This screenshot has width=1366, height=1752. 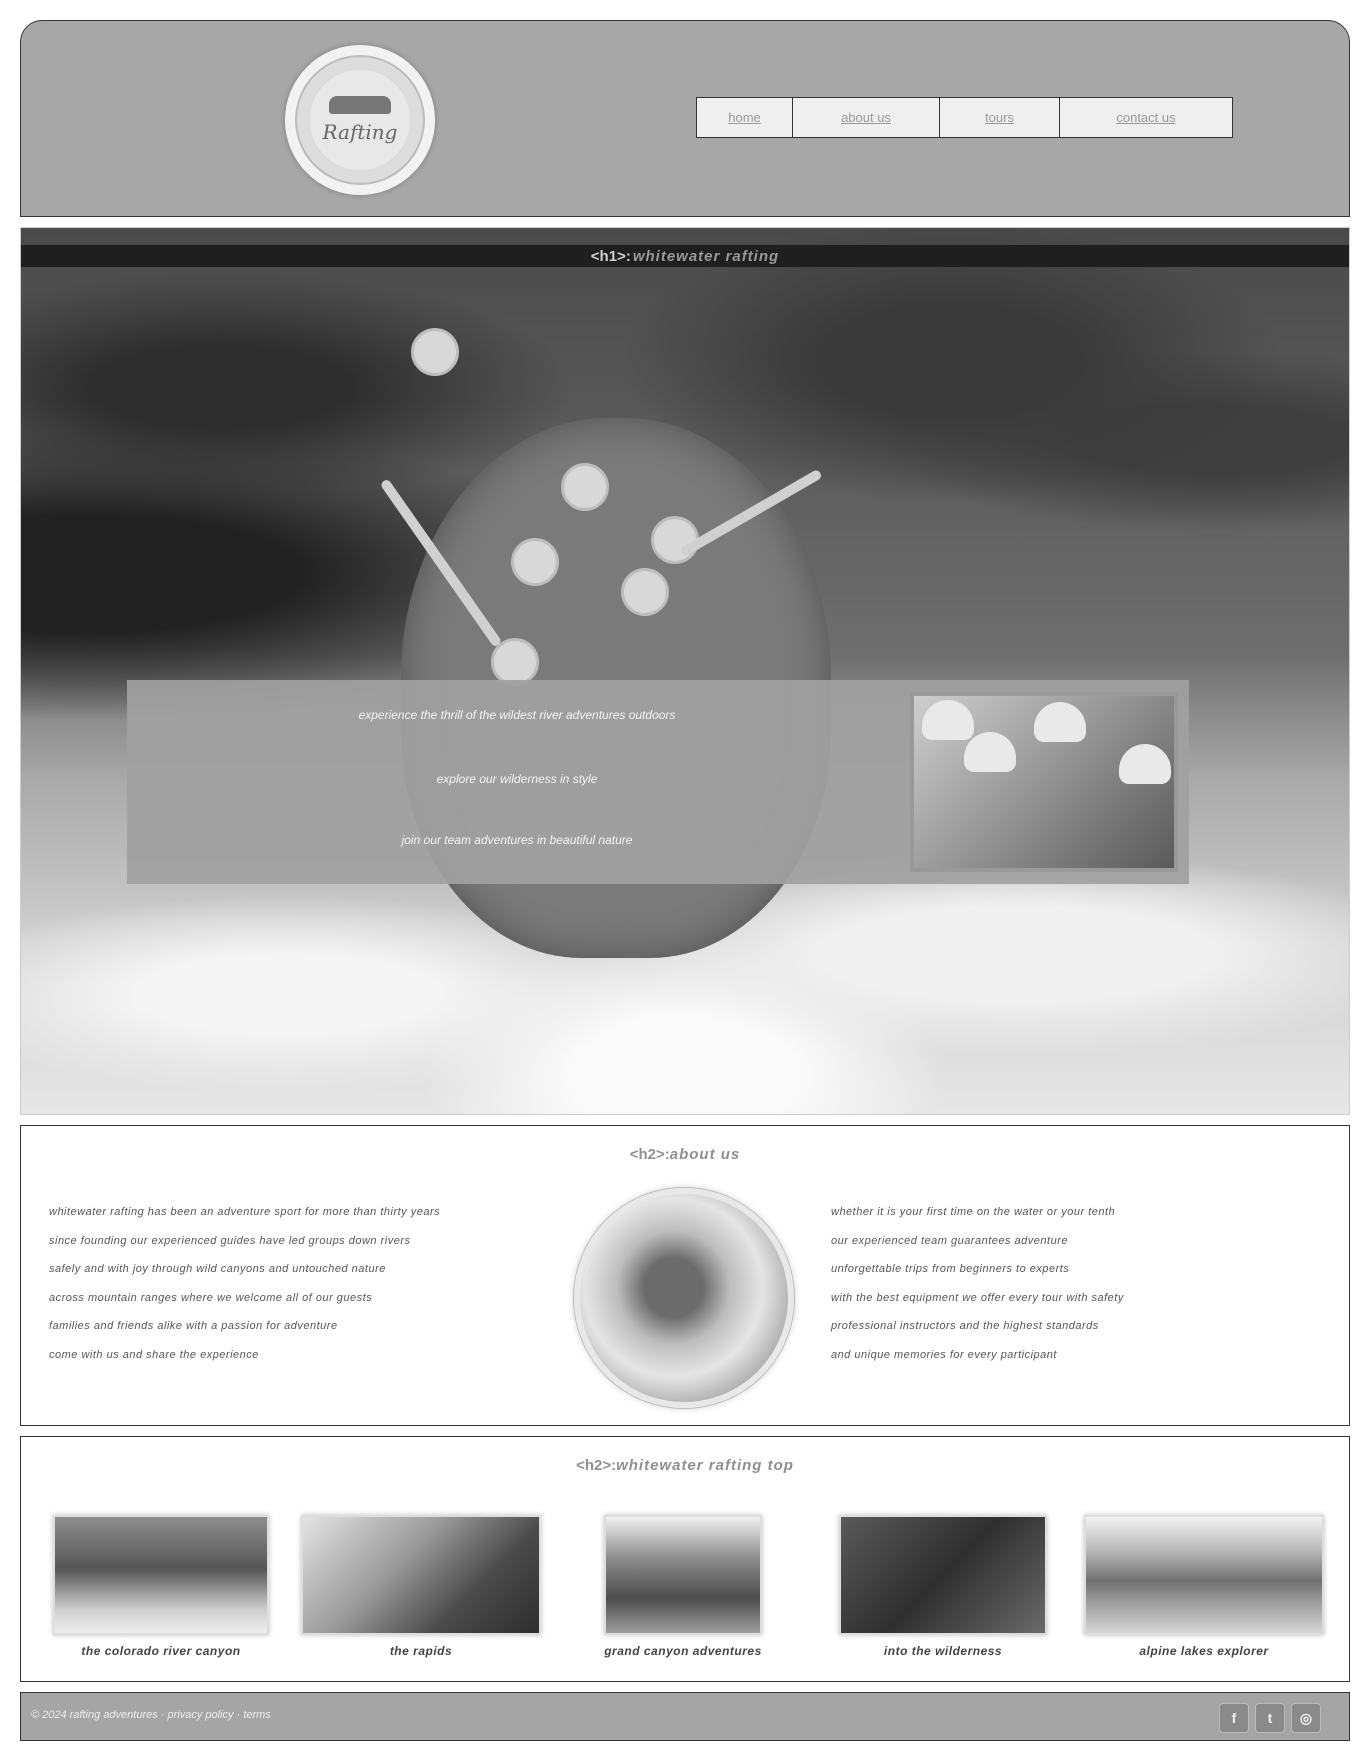 I want to click on raft-icon, so click(x=360, y=105).